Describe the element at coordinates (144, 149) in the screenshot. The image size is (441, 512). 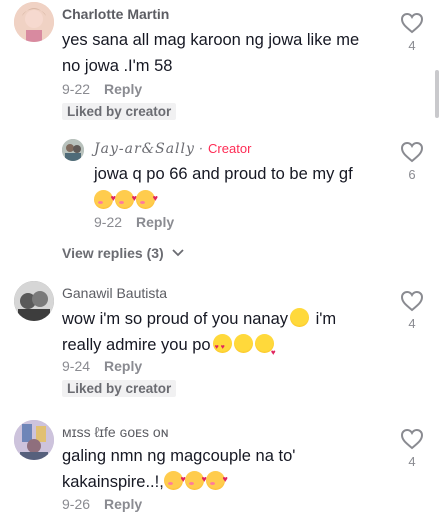
I see `commenter-name-text: Jay-ar&Sally` at that location.